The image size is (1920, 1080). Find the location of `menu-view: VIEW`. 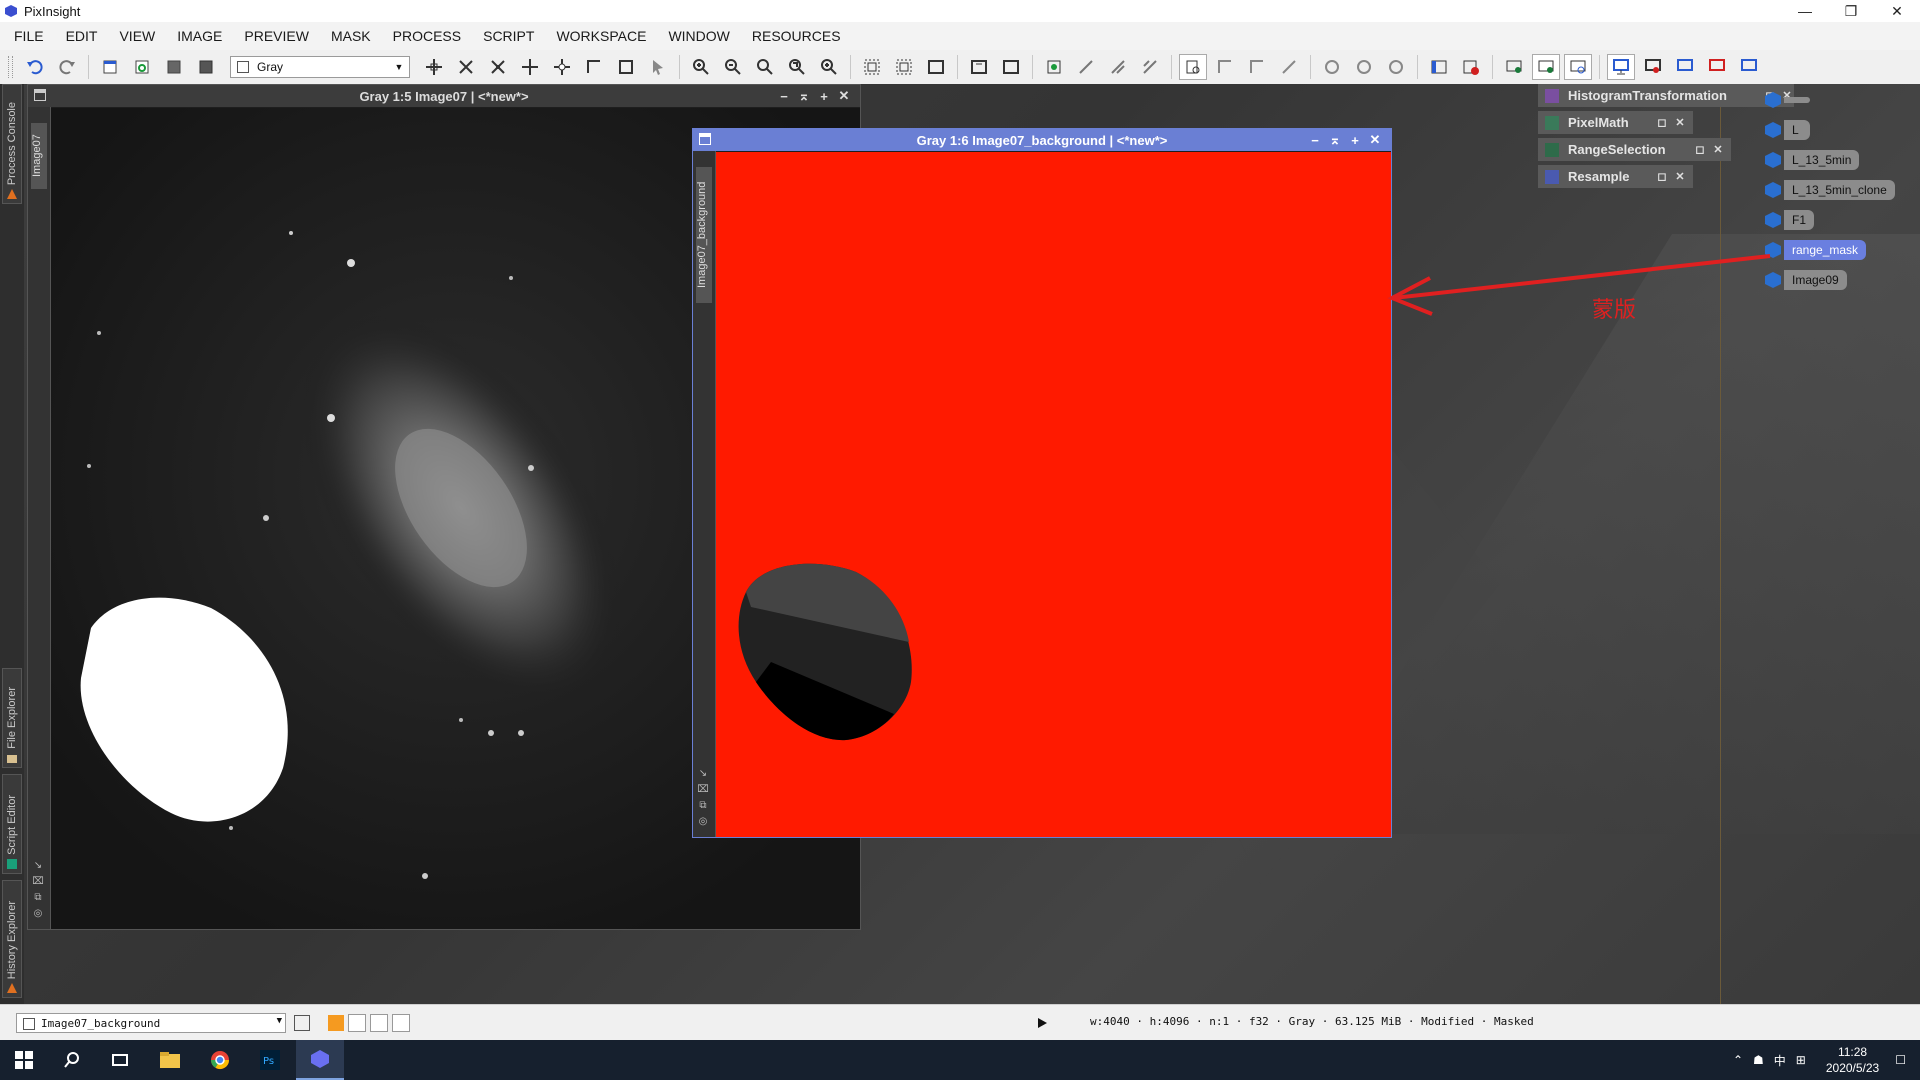

menu-view: VIEW is located at coordinates (133, 36).